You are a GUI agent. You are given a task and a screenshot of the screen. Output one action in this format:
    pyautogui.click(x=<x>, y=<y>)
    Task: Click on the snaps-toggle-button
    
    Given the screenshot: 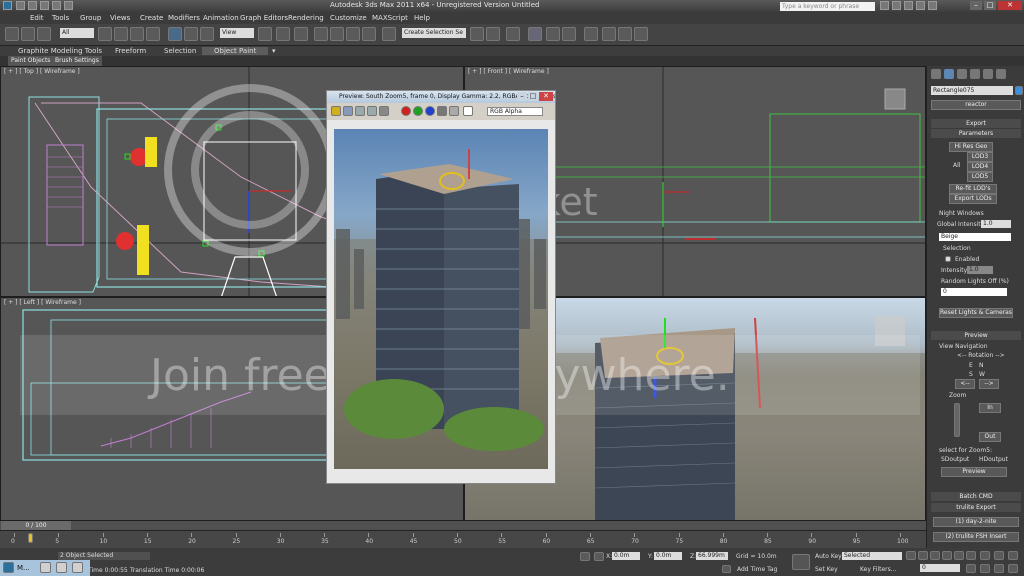 What is the action you would take?
    pyautogui.click(x=321, y=34)
    